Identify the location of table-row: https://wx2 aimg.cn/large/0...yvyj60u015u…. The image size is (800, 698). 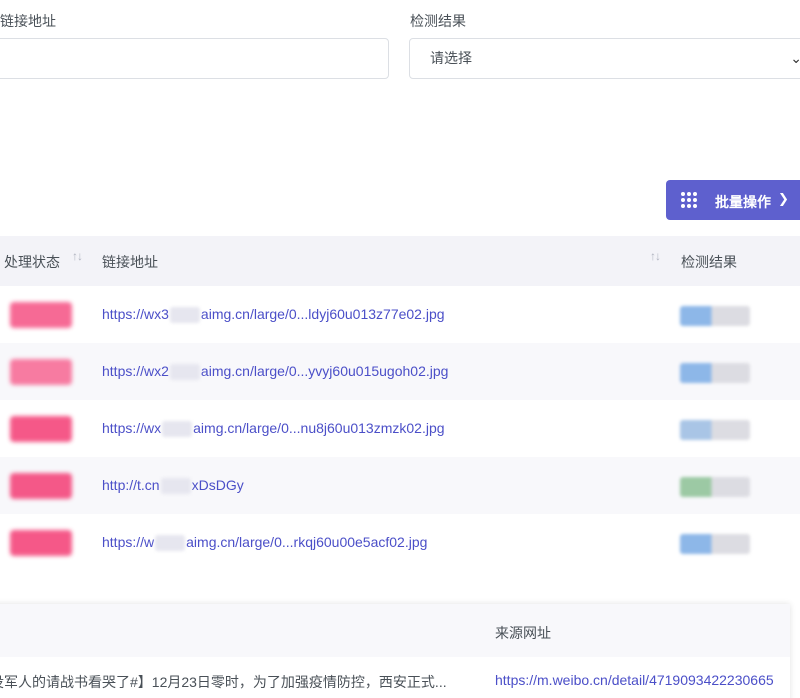
(400, 371).